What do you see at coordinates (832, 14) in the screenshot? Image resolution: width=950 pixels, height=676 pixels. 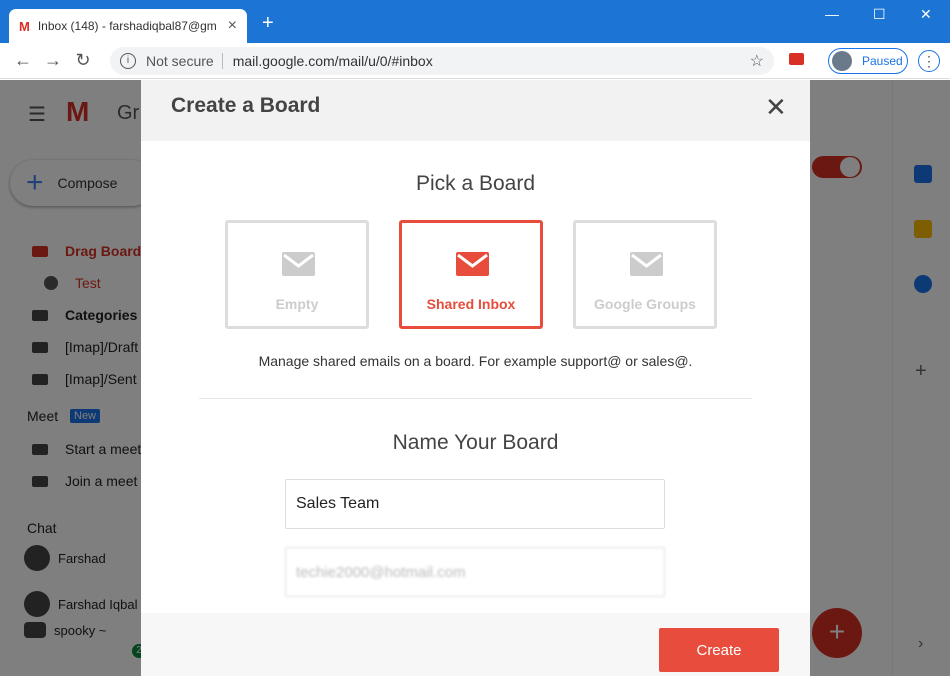 I see `minimize-icon: —` at bounding box center [832, 14].